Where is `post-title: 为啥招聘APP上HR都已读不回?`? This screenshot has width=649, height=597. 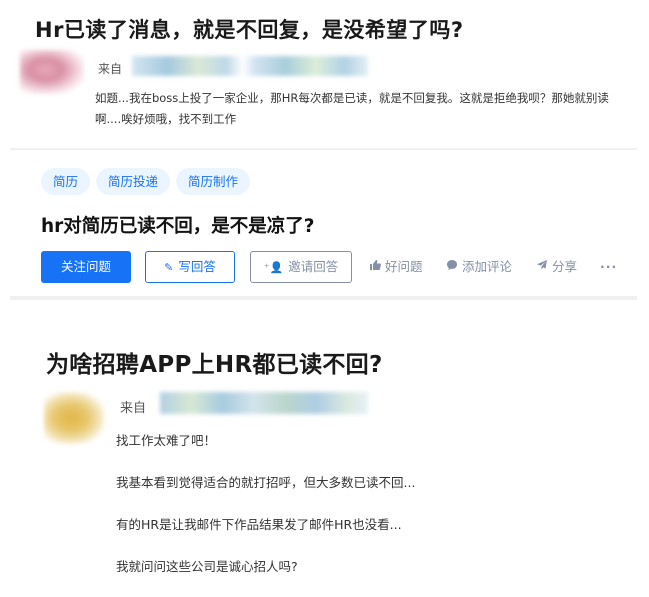 post-title: 为啥招聘APP上HR都已读不回? is located at coordinates (214, 362).